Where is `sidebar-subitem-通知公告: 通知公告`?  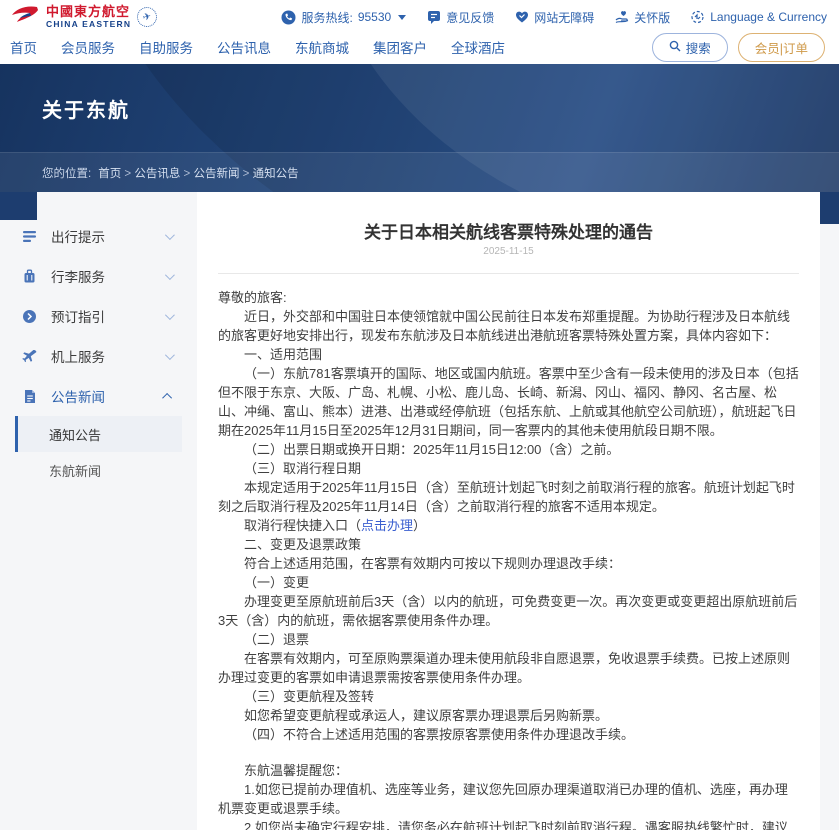
sidebar-subitem-通知公告: 通知公告 is located at coordinates (98, 434).